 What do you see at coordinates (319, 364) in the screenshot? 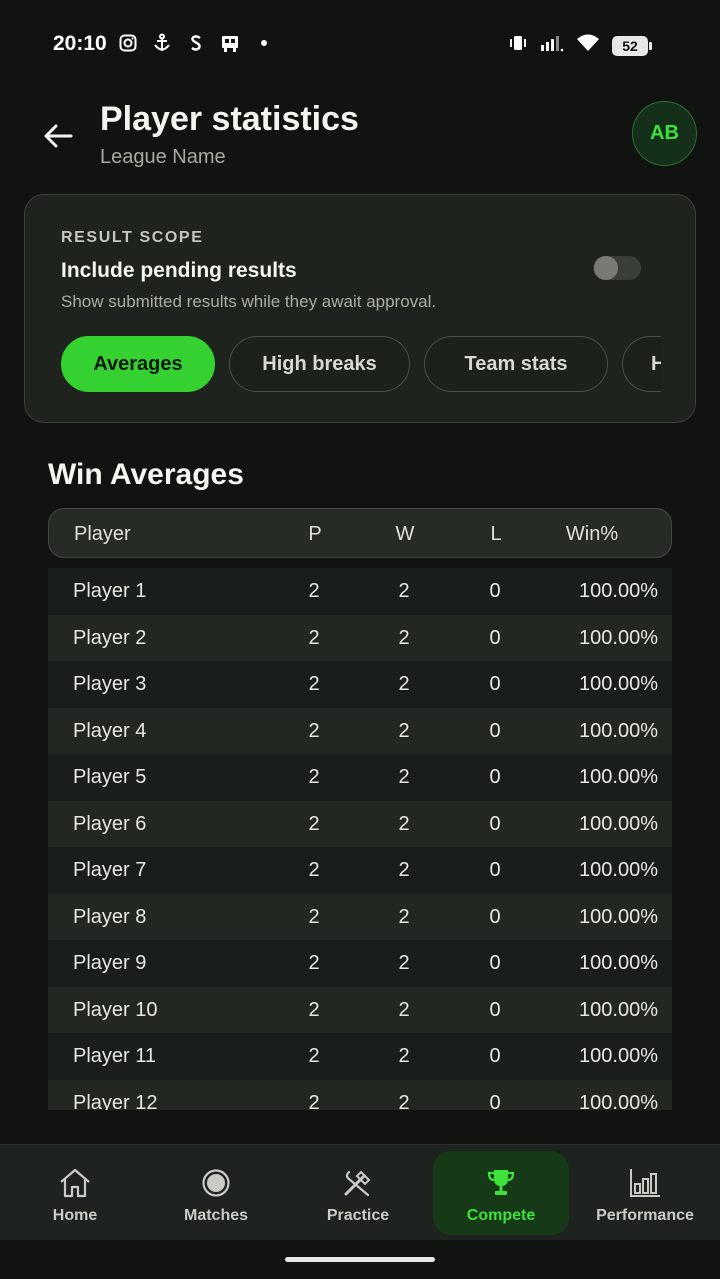
I see `chip-high-breaks: High breaks` at bounding box center [319, 364].